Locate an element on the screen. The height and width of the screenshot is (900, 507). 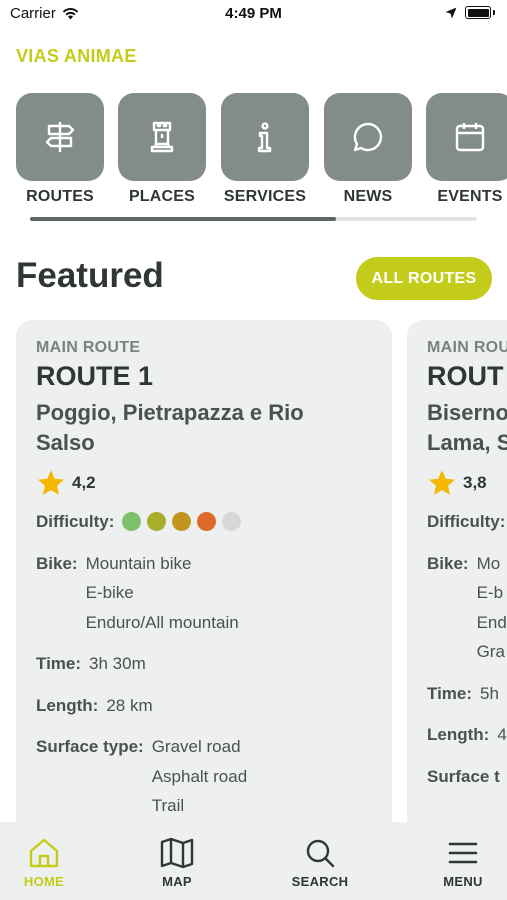
tab-search: SEARCH is located at coordinates (320, 862).